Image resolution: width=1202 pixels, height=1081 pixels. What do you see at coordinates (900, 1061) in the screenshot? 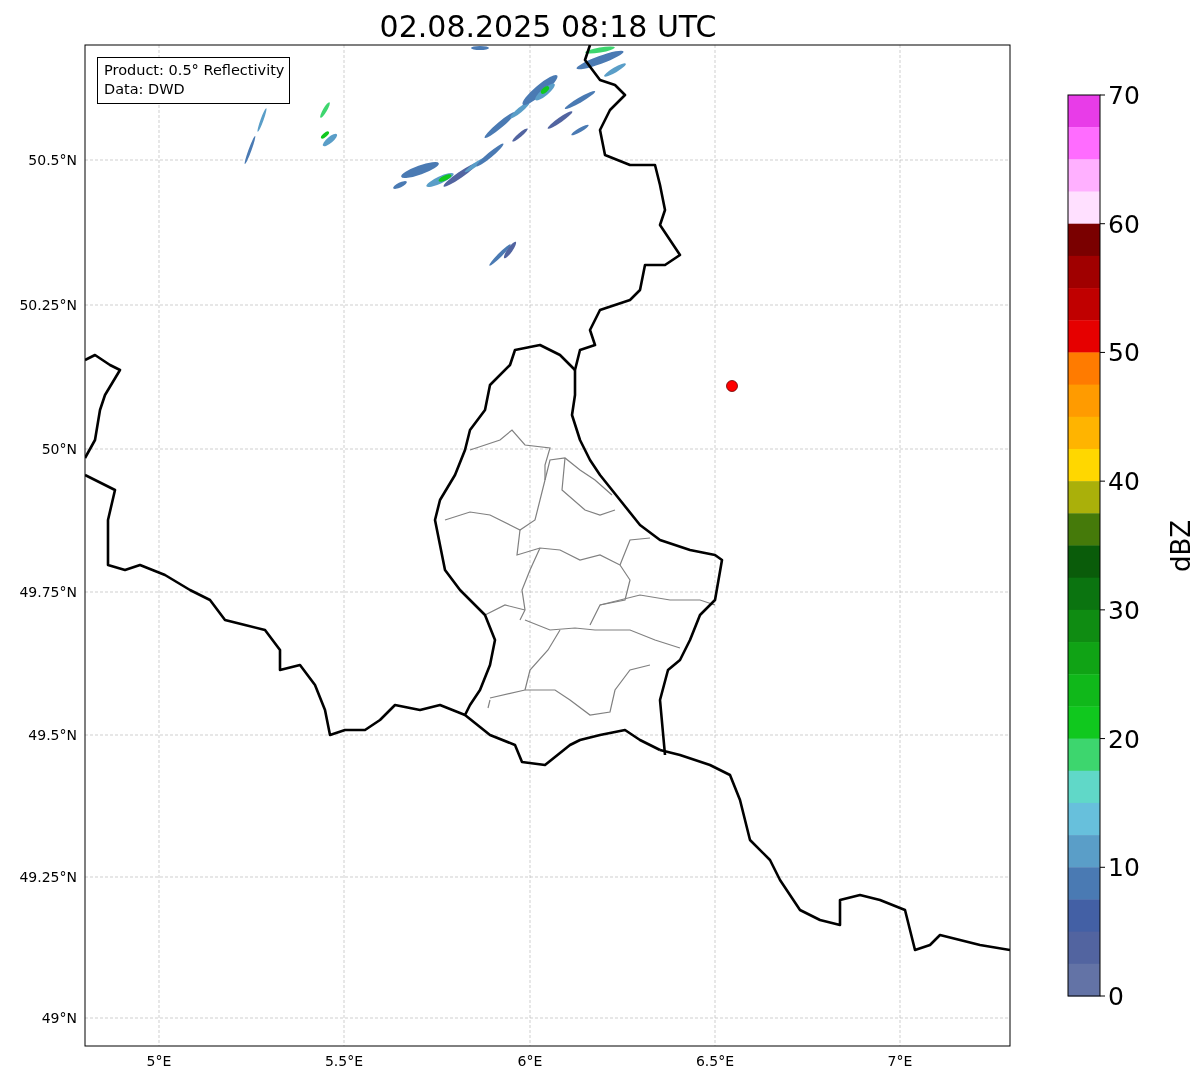
I see `longitude-label: 7°E` at bounding box center [900, 1061].